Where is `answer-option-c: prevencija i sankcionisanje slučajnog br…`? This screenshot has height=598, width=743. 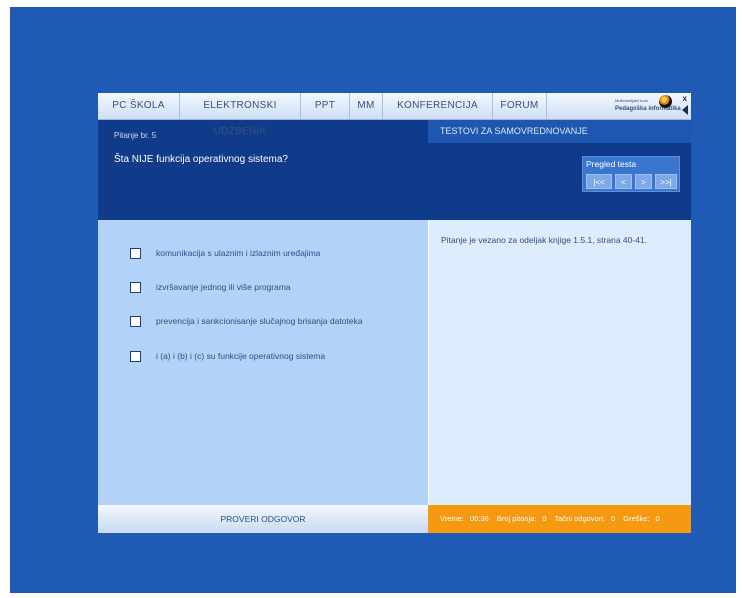 answer-option-c: prevencija i sankcionisanje slučajnog br… is located at coordinates (246, 321).